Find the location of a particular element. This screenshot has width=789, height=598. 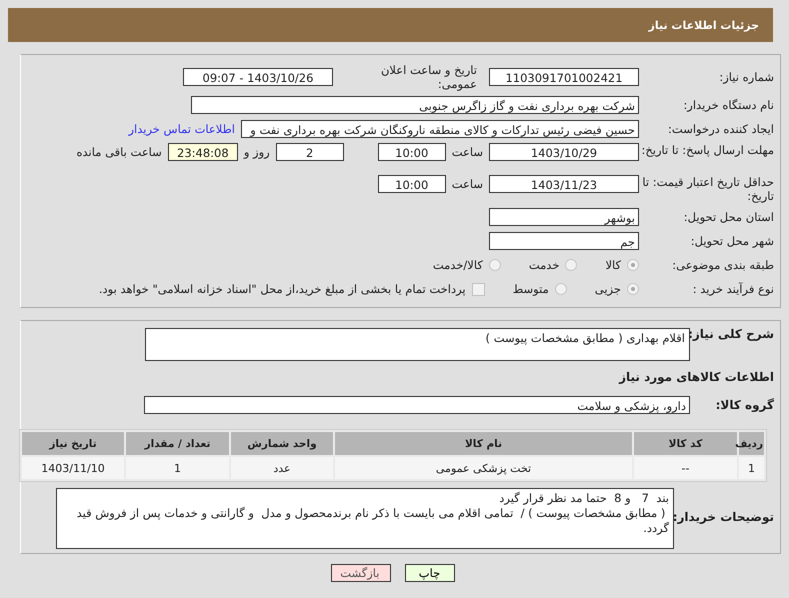

column-header: کد کالا is located at coordinates (685, 443).